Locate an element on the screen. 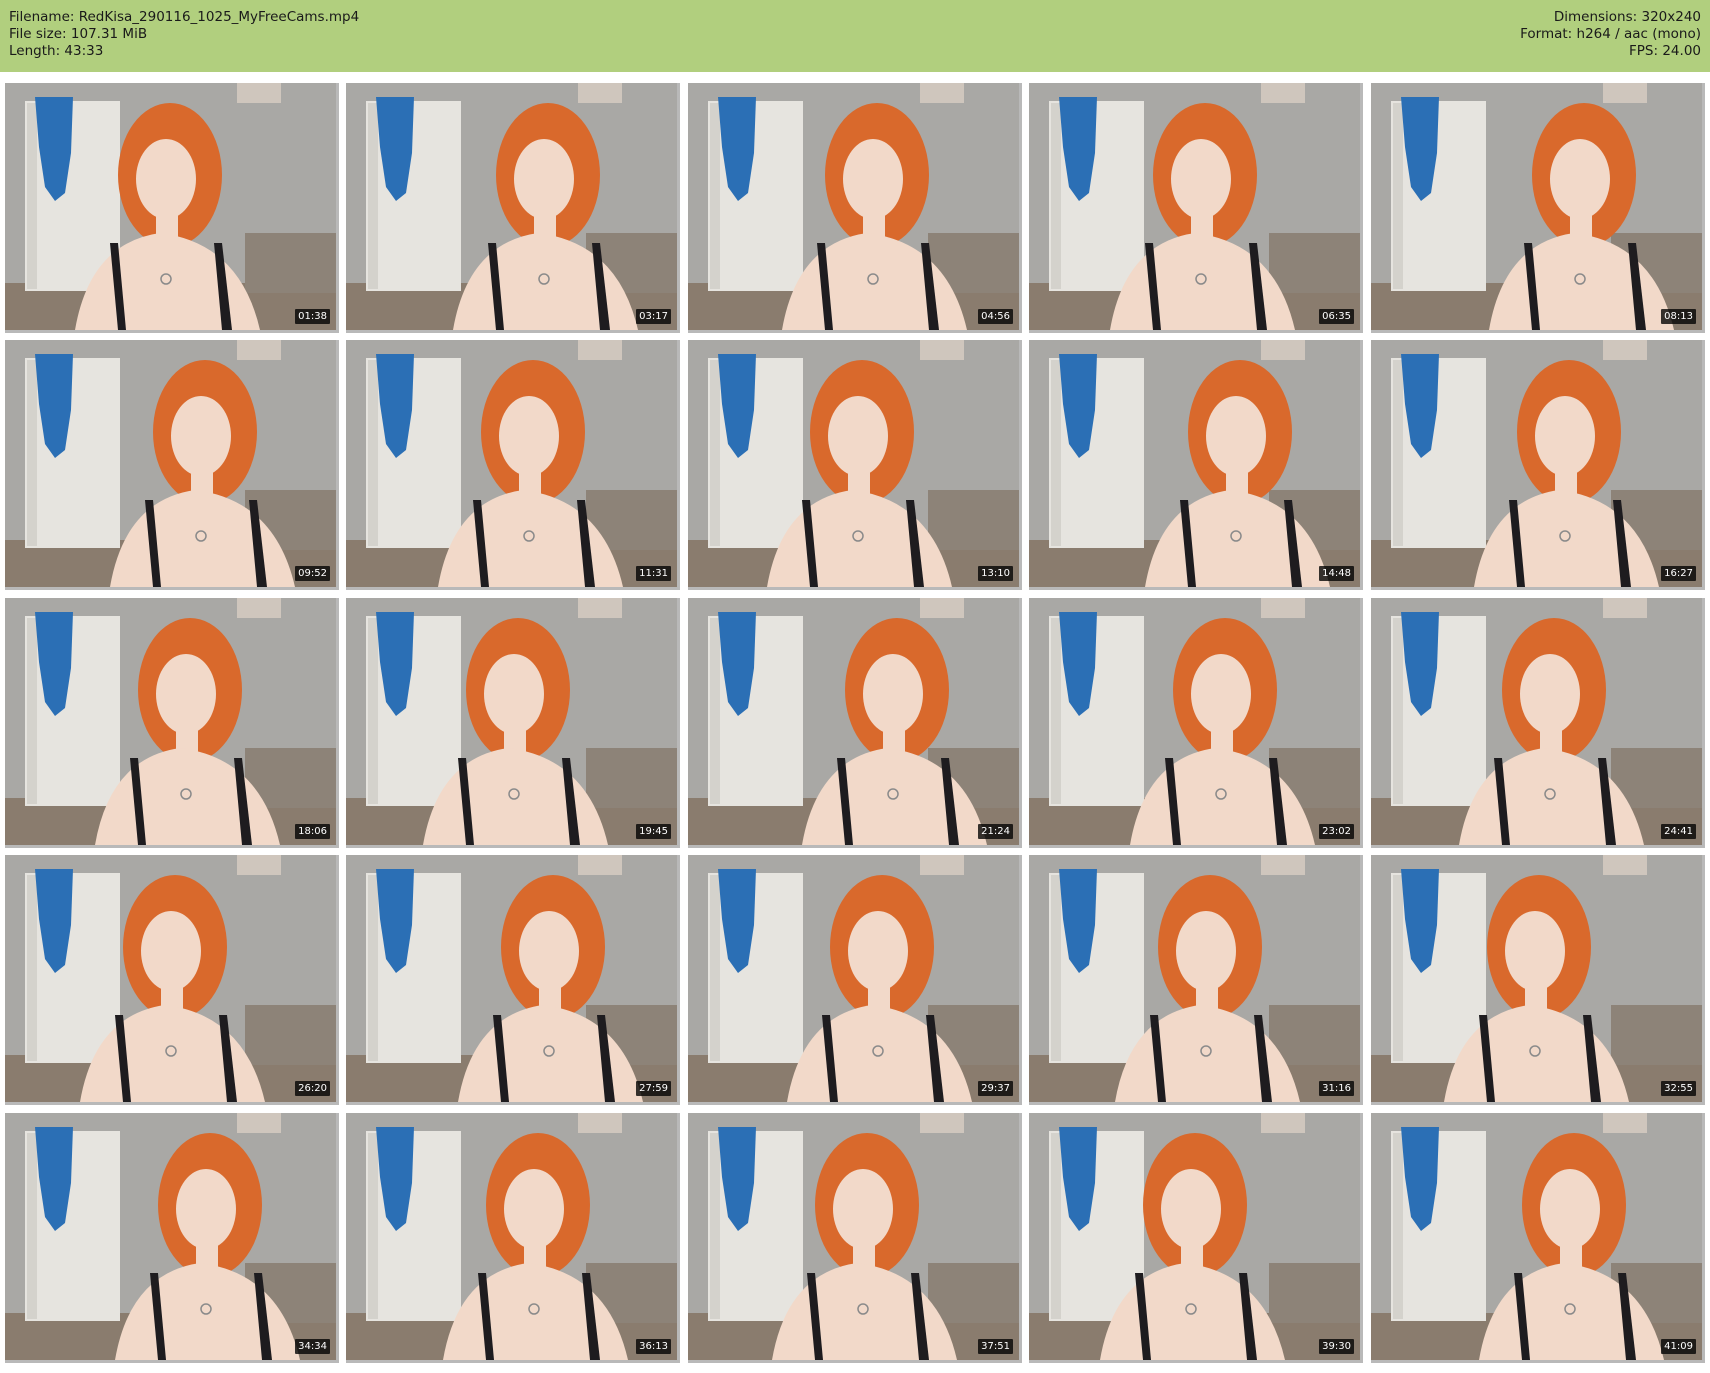  timestamp-label: 26:20 is located at coordinates (312, 1088).